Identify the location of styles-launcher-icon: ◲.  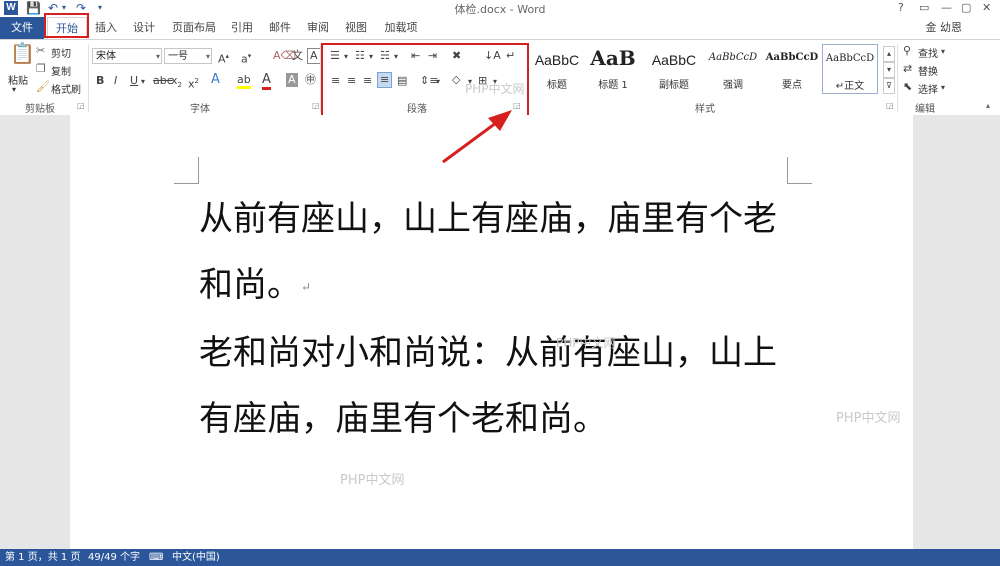
(890, 106).